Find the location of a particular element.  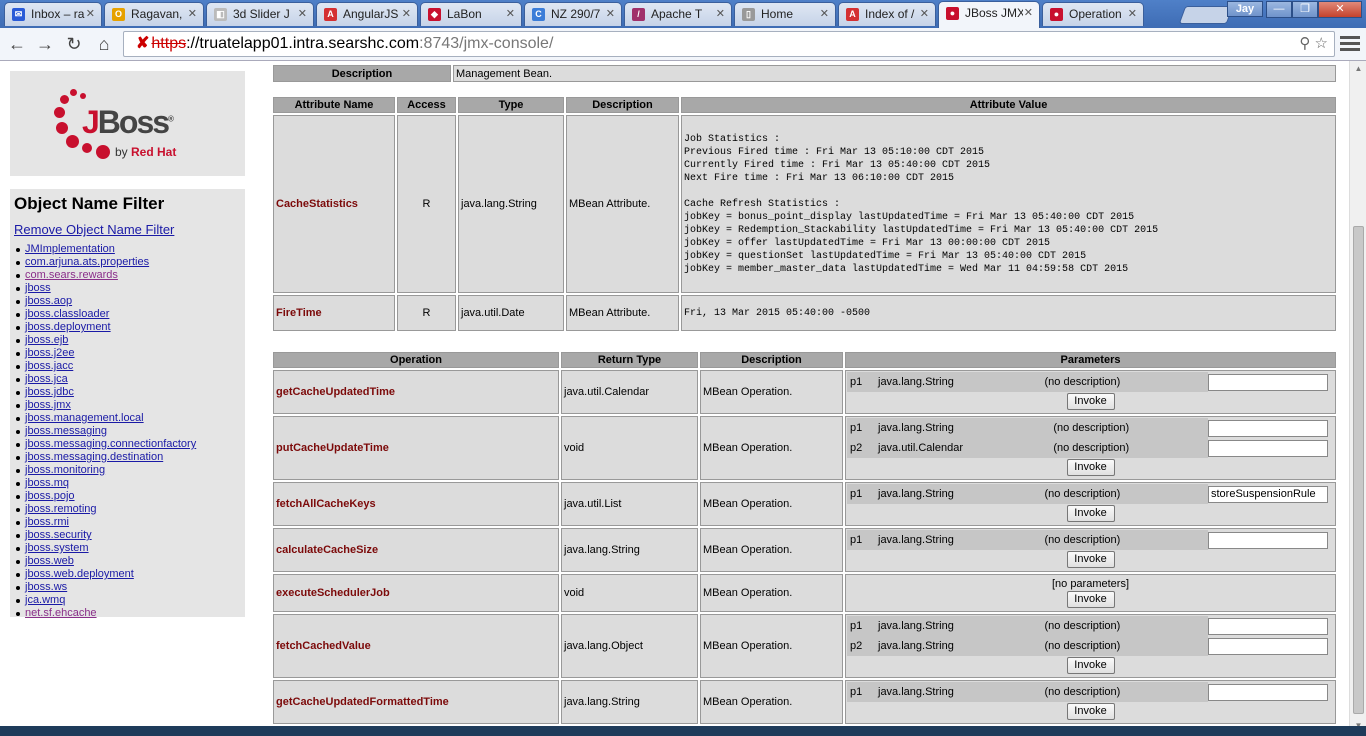

domain-link: jboss.jmx is located at coordinates (48, 405).